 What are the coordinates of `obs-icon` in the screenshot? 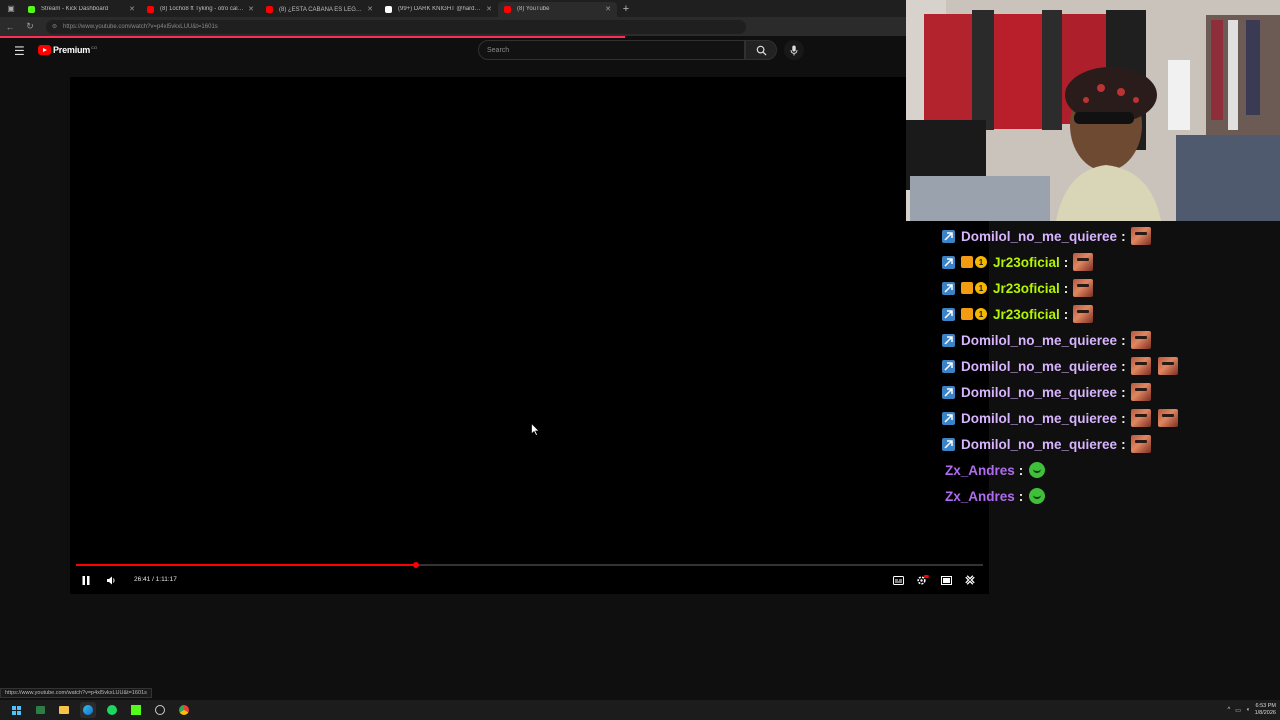 It's located at (160, 710).